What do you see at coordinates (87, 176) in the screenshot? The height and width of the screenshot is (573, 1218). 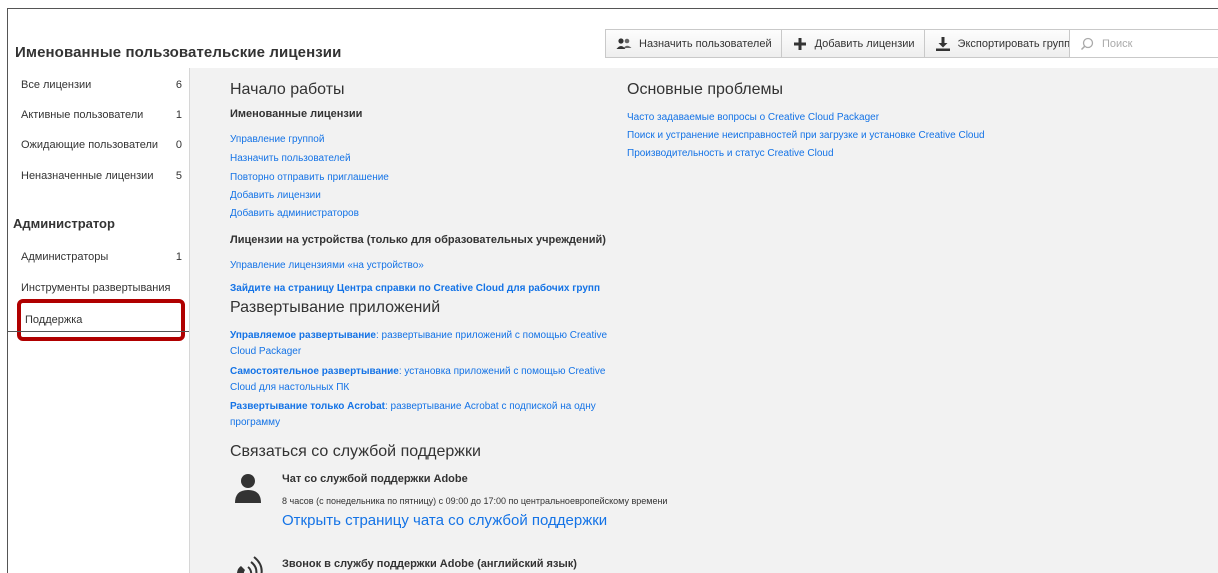 I see `sidebar-item-label: Неназначенные лицензии` at bounding box center [87, 176].